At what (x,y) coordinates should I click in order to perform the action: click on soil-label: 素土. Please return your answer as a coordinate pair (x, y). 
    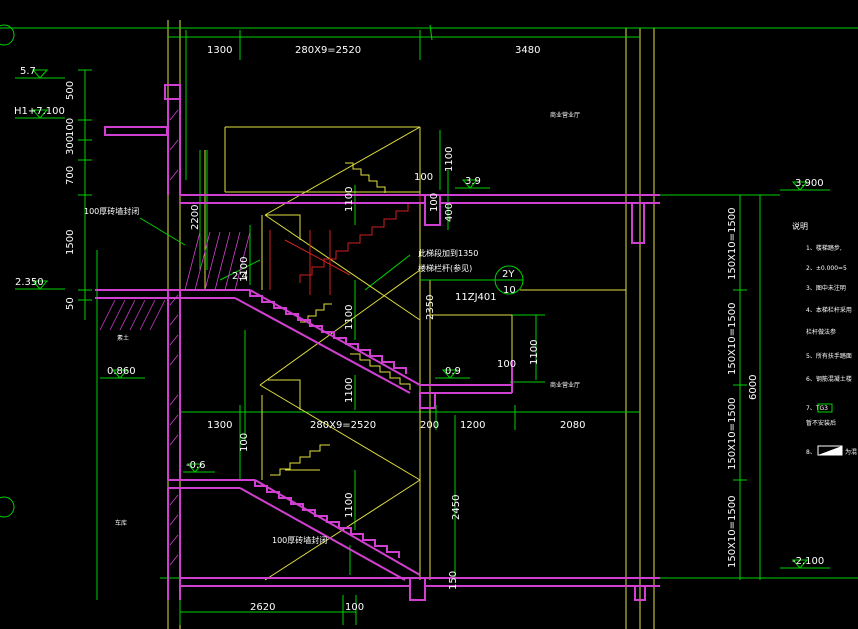
    Looking at the image, I should click on (123, 338).